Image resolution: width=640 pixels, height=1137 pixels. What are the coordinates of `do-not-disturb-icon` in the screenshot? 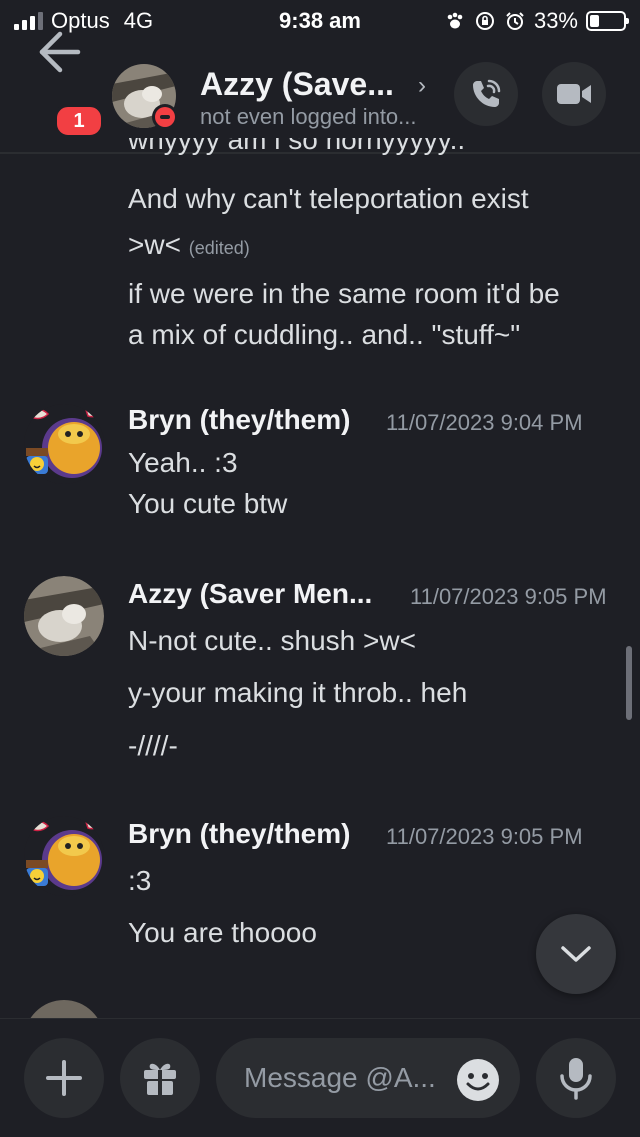 It's located at (165, 117).